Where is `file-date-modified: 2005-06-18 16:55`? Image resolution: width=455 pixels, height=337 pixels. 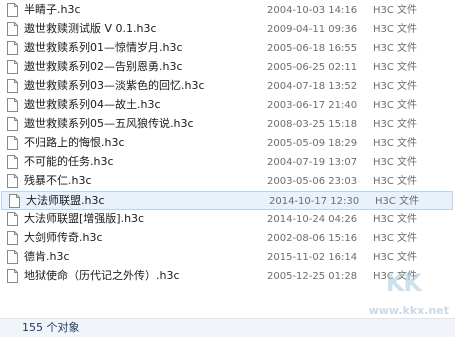
file-date-modified: 2005-06-18 16:55 is located at coordinates (312, 48).